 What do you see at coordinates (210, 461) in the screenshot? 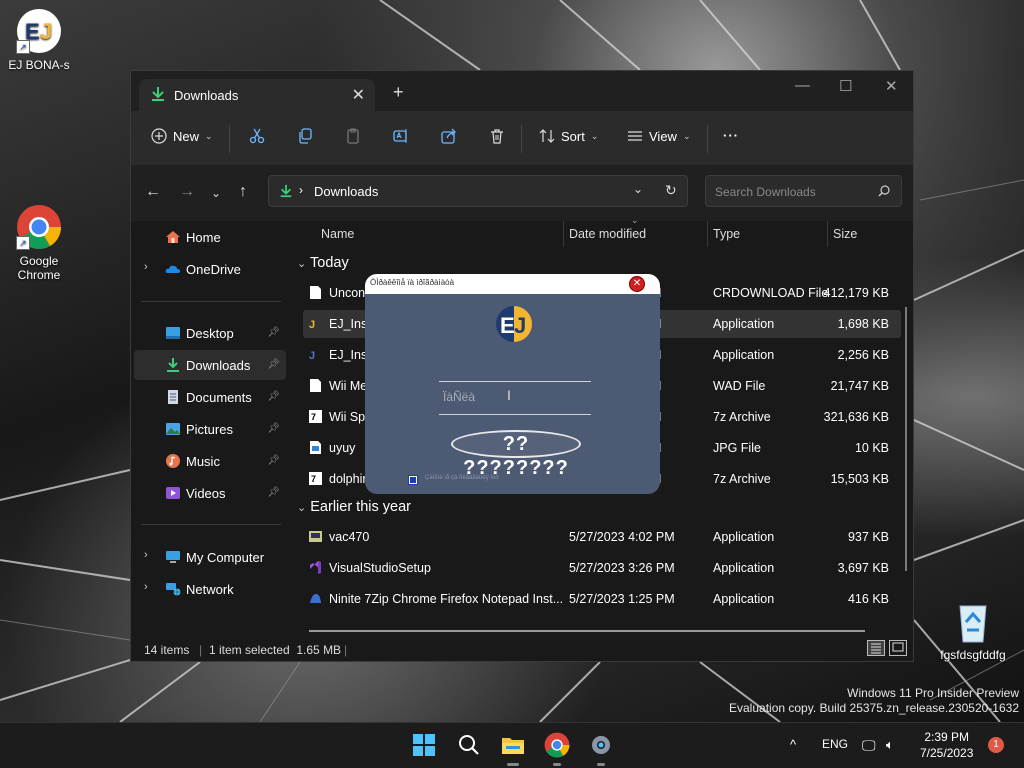
I see `sidebar-item-music: Music 📌︎` at bounding box center [210, 461].